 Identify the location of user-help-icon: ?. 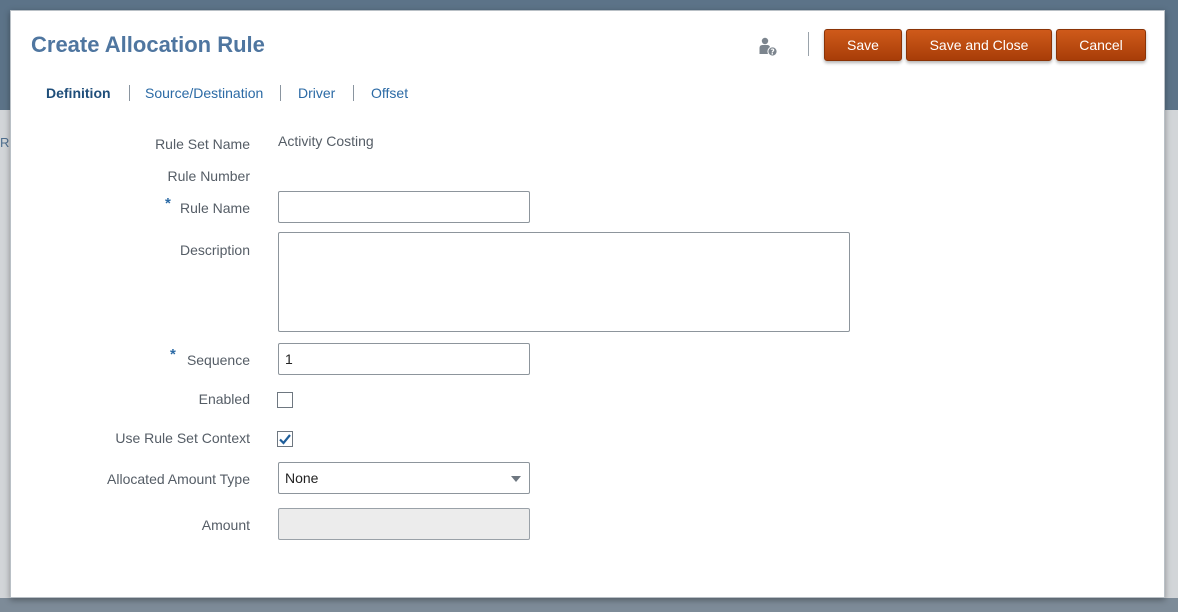
(768, 47).